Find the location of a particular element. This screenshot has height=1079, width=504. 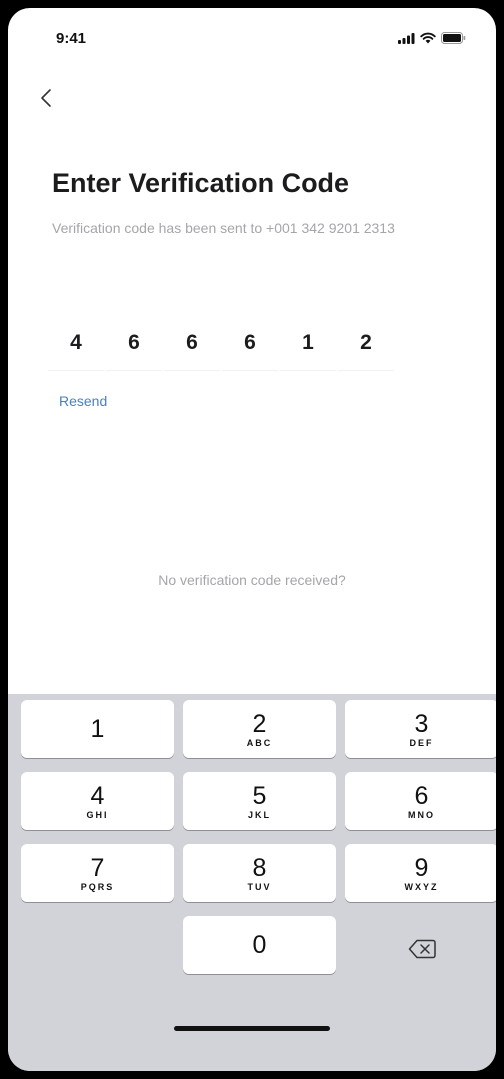

key-digit: 0 is located at coordinates (259, 945).